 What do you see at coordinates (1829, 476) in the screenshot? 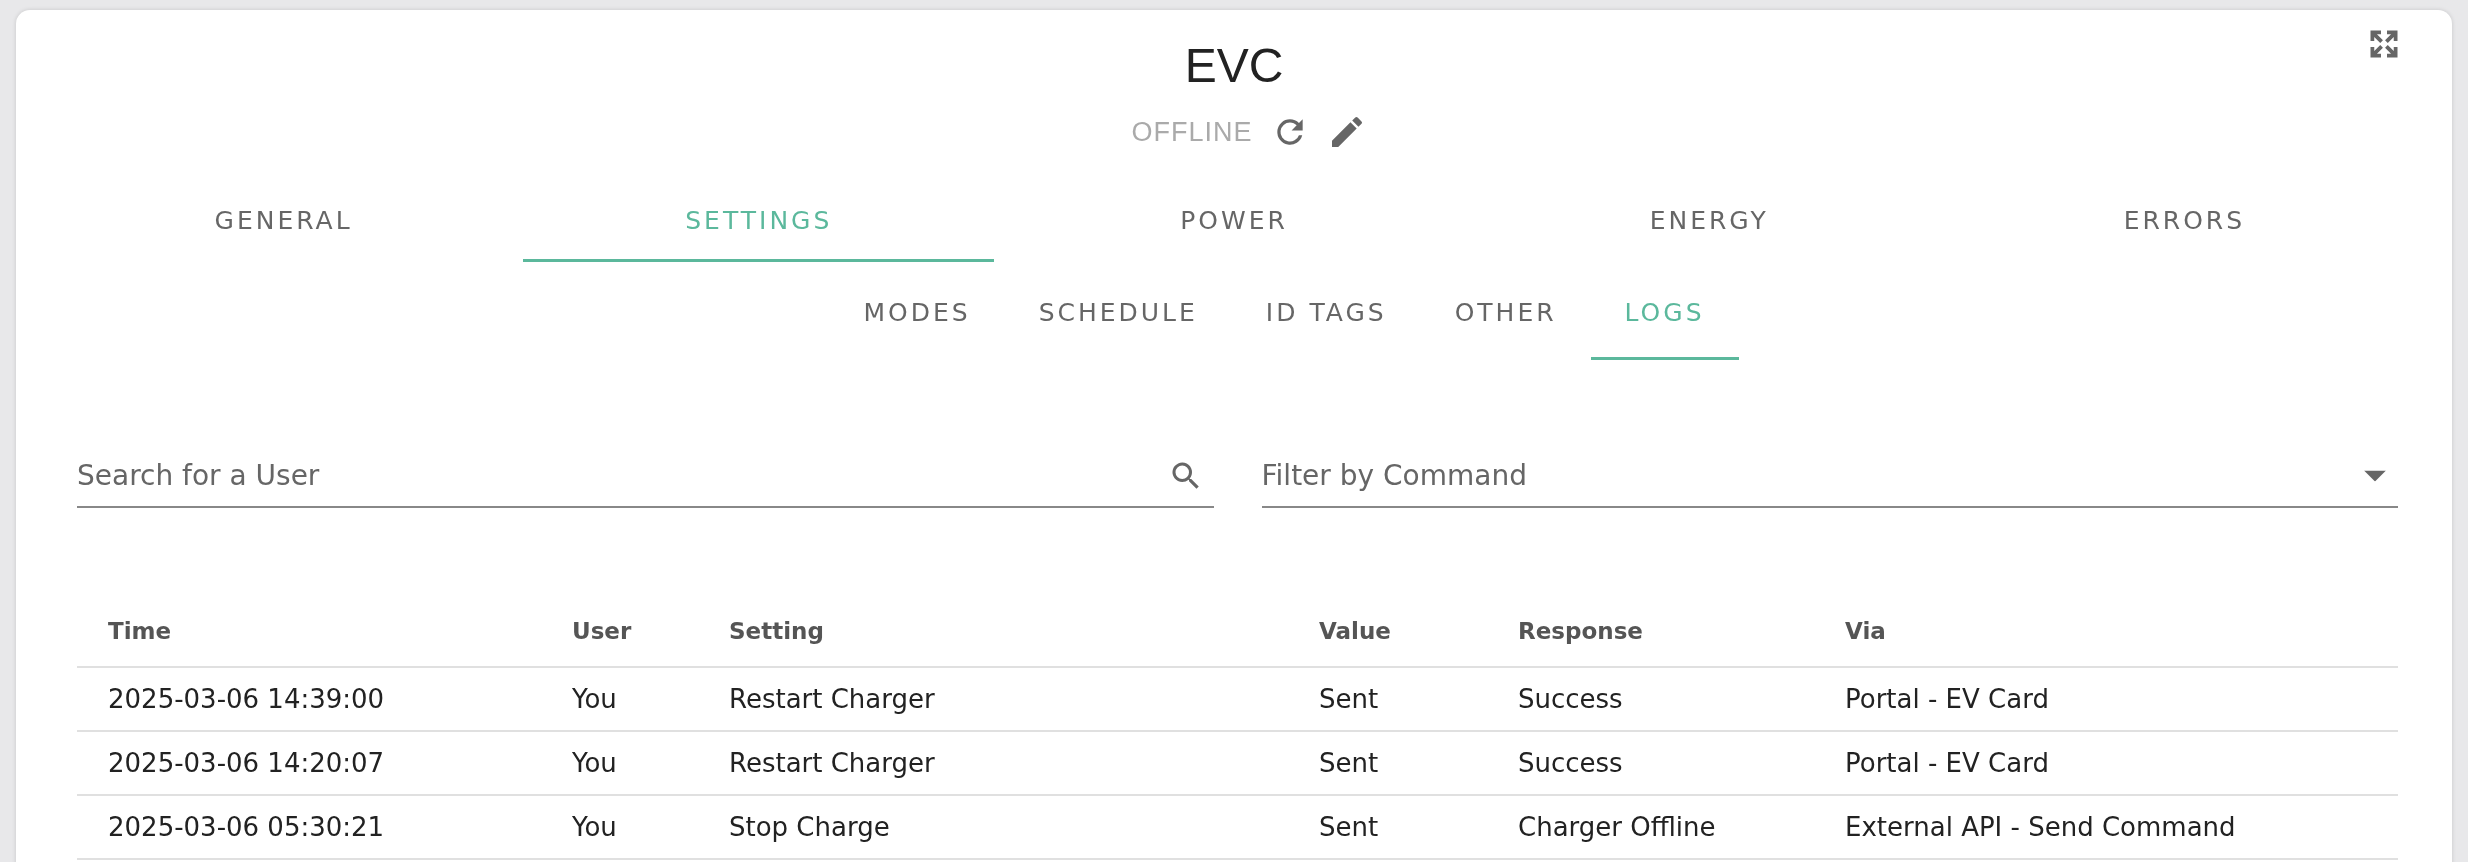
I see `command-dropdown: Filter by Command` at bounding box center [1829, 476].